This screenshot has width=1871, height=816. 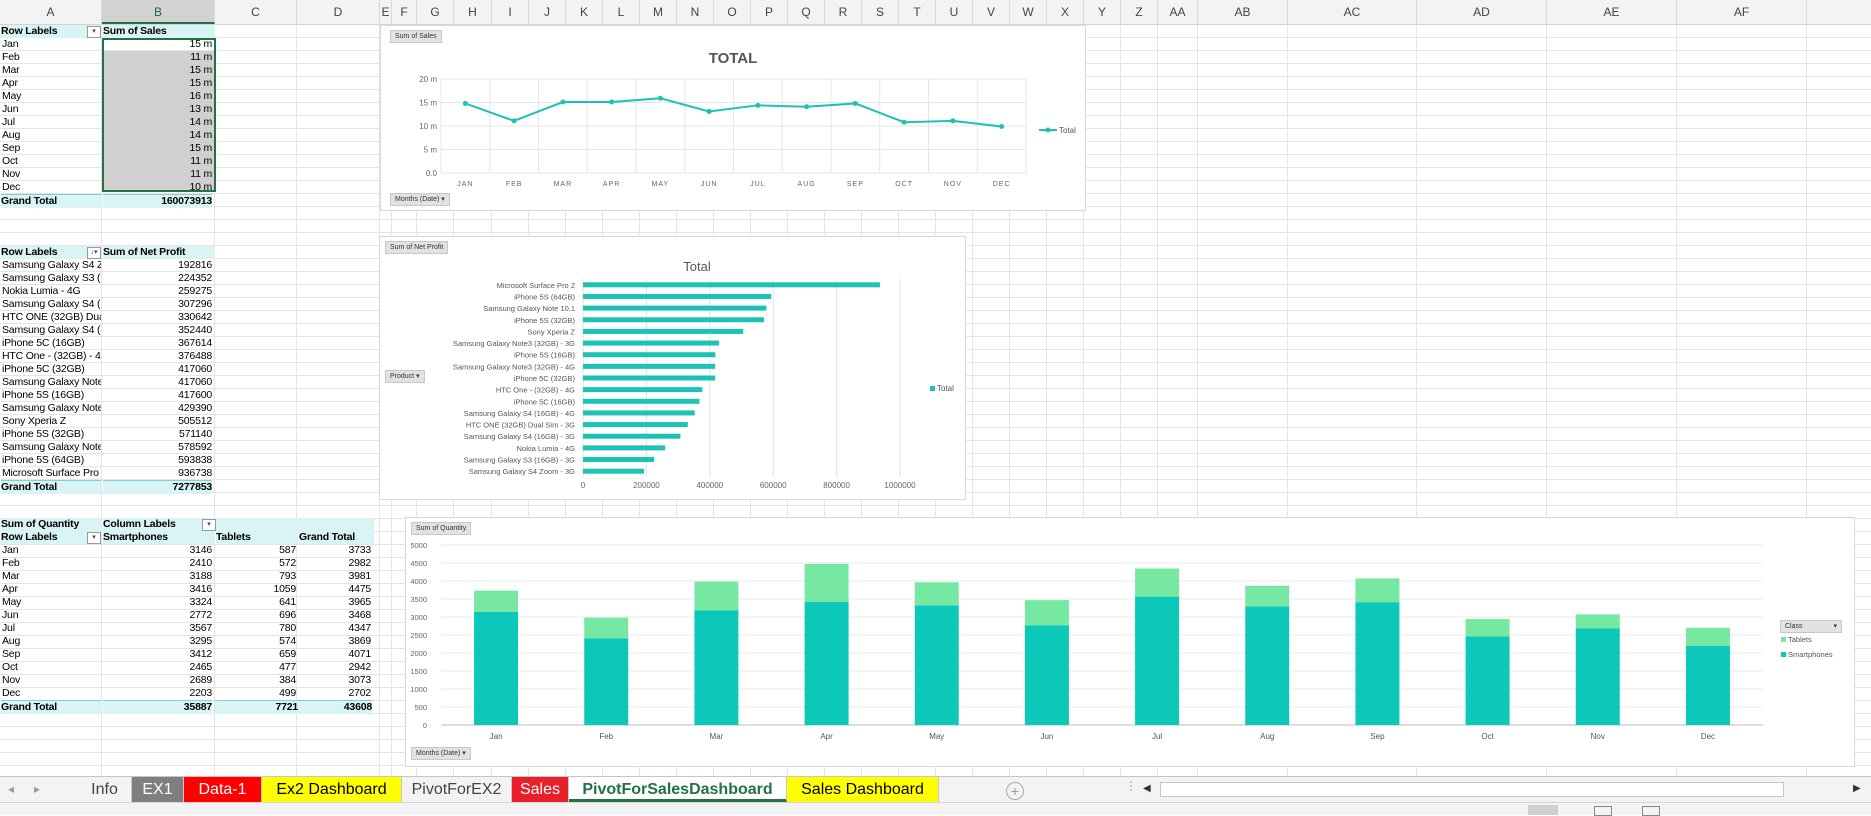 What do you see at coordinates (51, 537) in the screenshot?
I see `pivot3-row-labels-header: Row Labels` at bounding box center [51, 537].